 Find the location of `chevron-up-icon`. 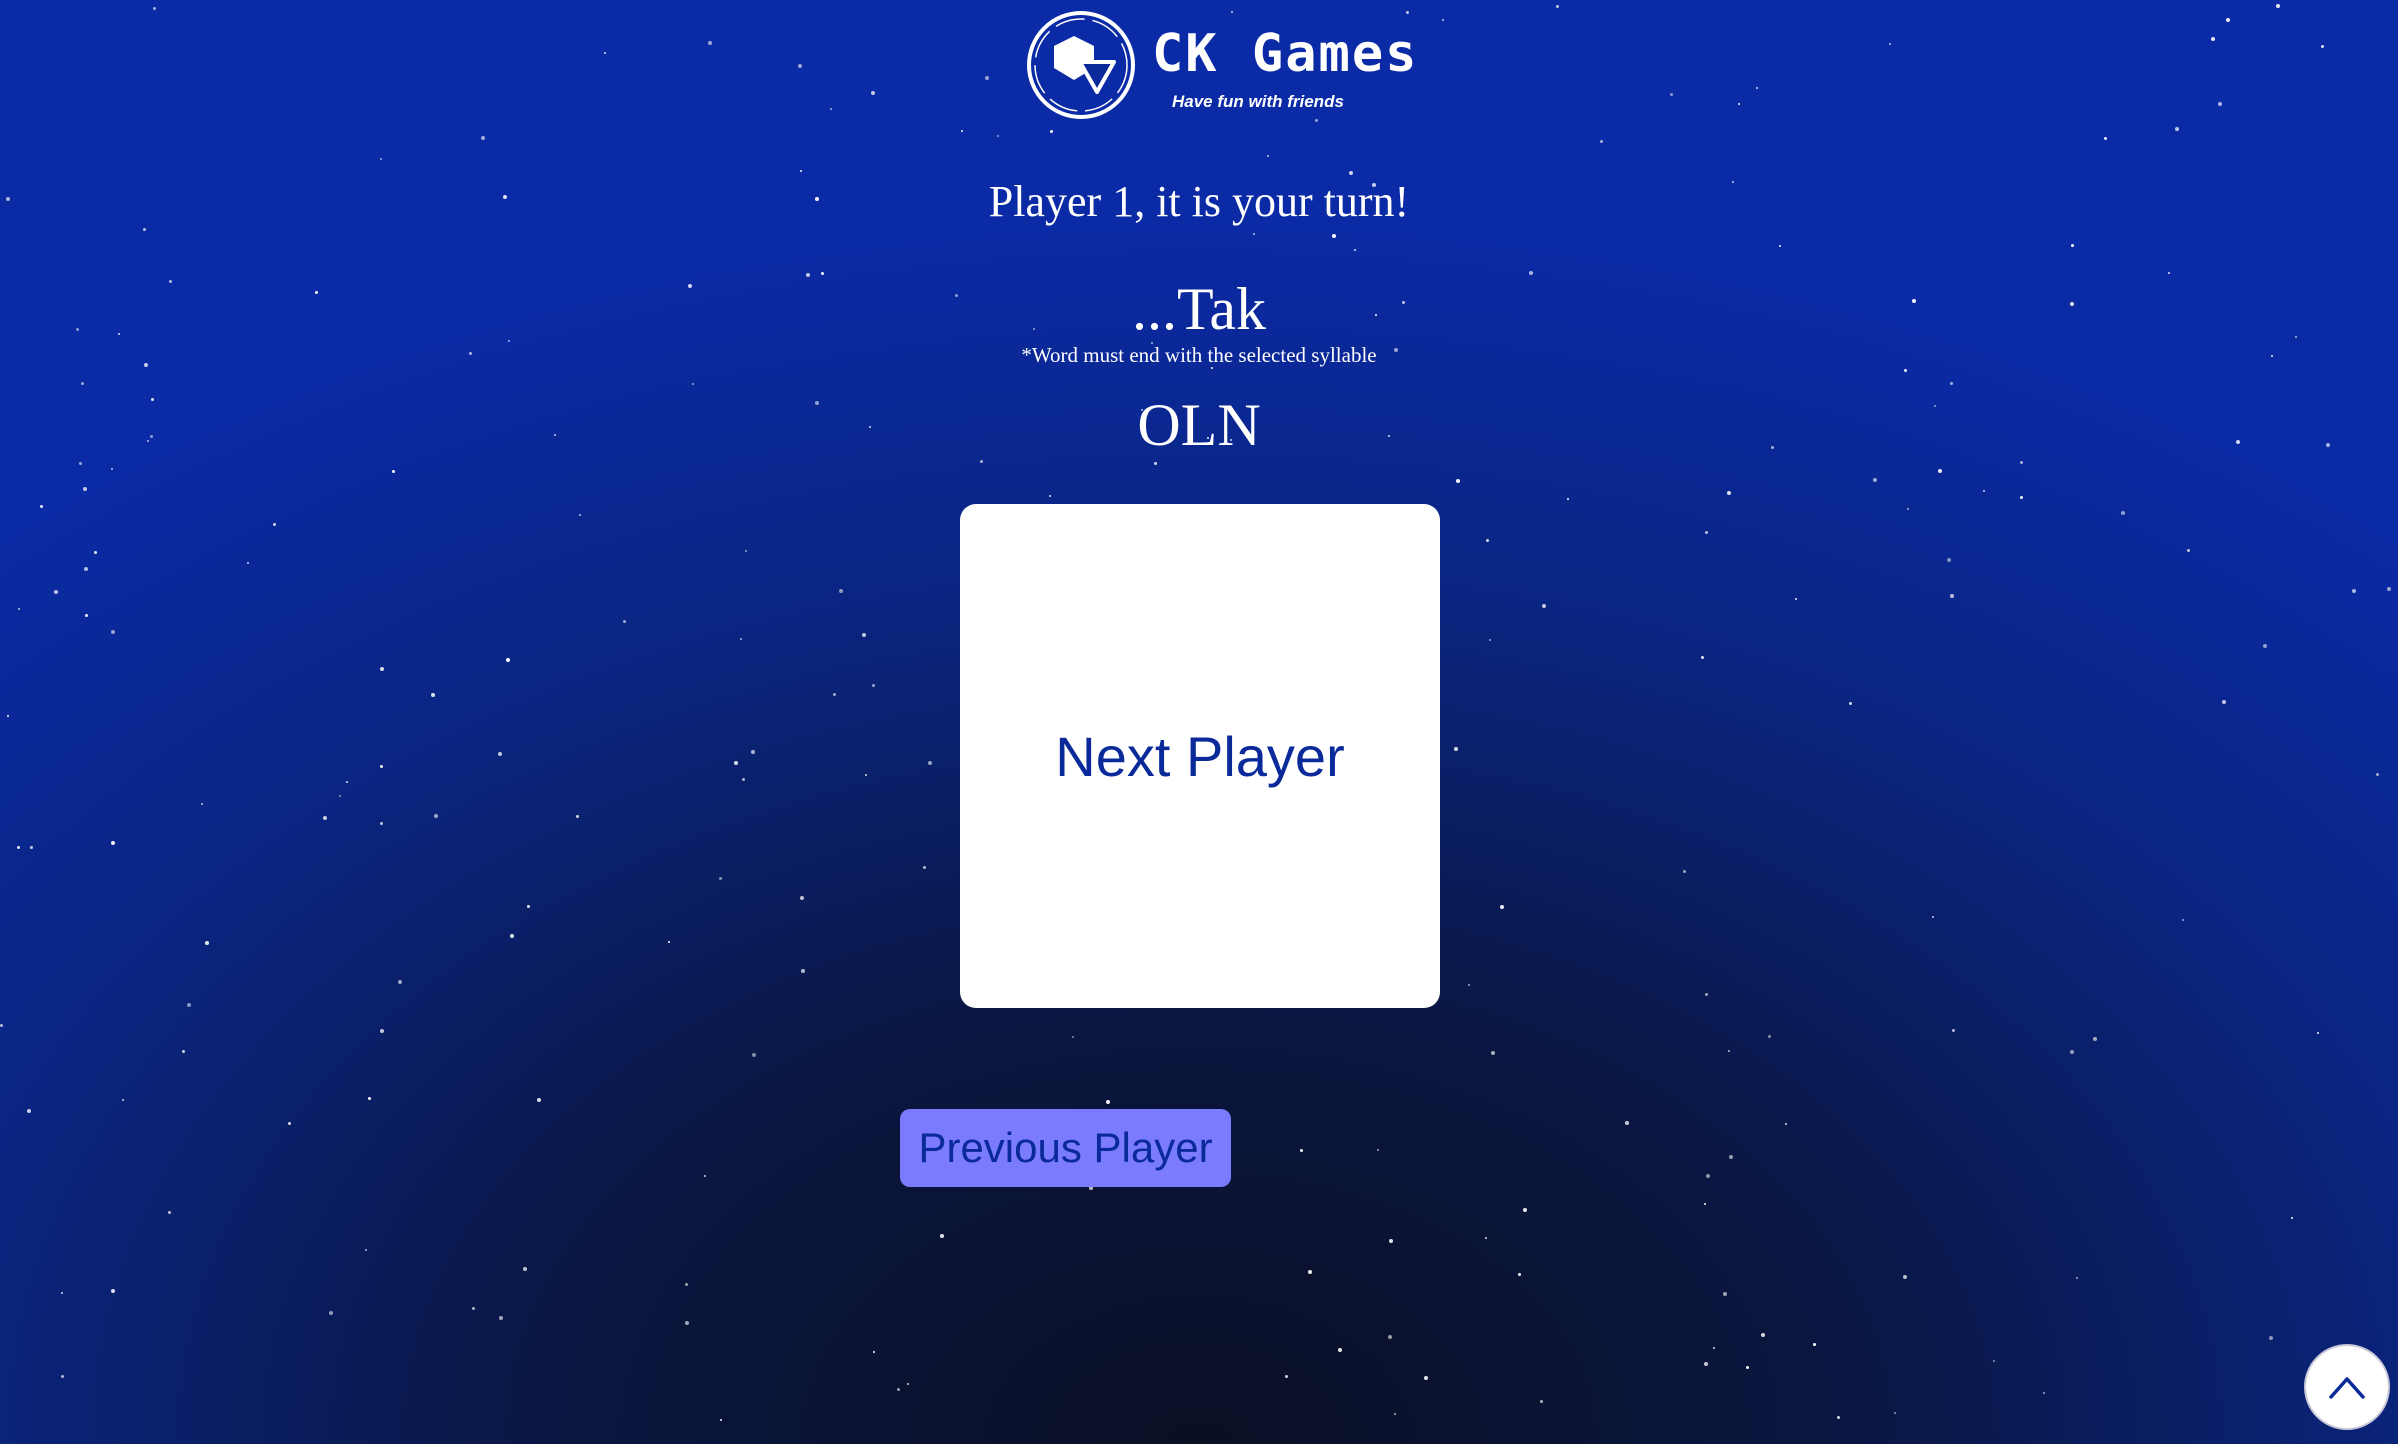

chevron-up-icon is located at coordinates (2347, 1388).